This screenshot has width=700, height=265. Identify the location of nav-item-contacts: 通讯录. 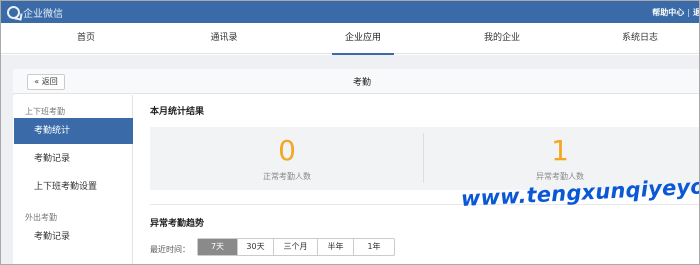
(224, 38).